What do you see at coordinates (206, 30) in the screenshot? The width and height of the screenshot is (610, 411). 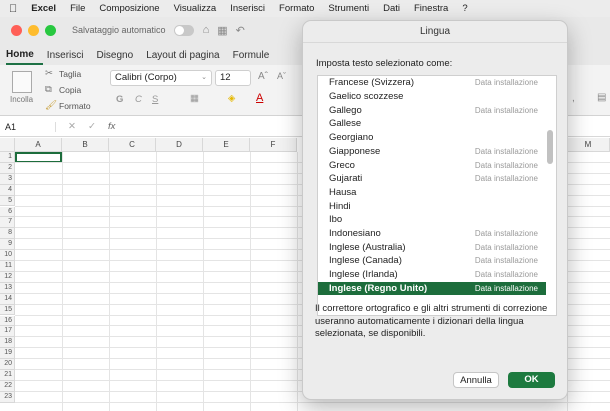 I see `home-icon: ⌂` at bounding box center [206, 30].